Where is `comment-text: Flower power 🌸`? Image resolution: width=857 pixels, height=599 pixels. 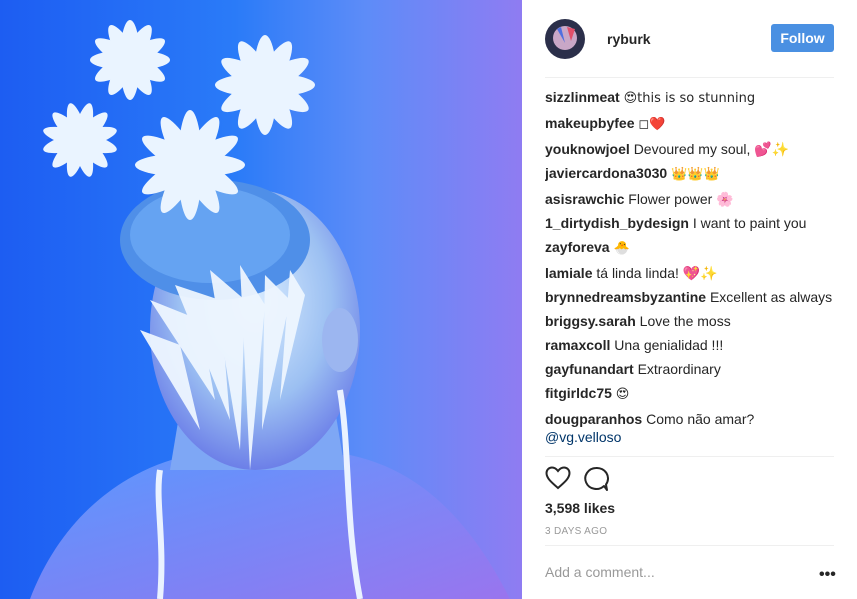 comment-text: Flower power 🌸 is located at coordinates (681, 199).